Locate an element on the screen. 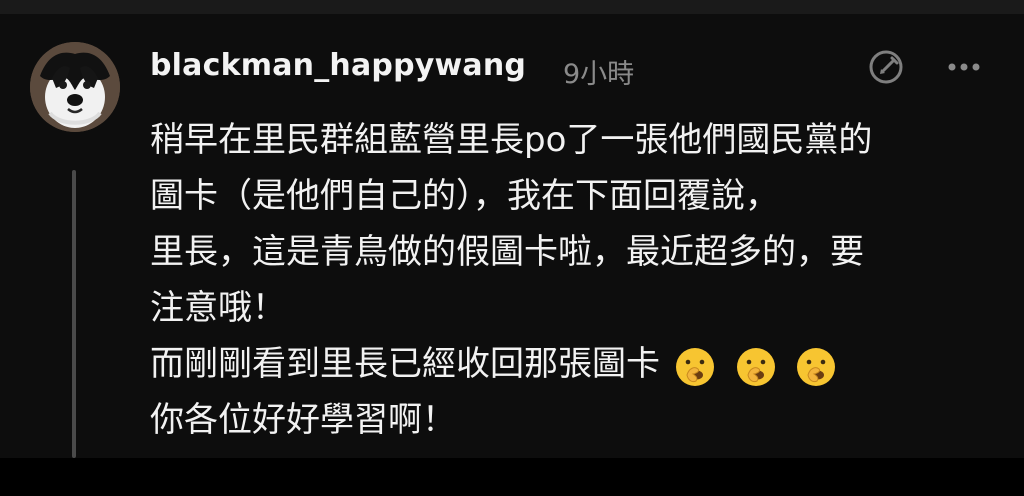 The height and width of the screenshot is (496, 1024). comment-line: 而剛剛看到里長已經收回那張圖卡 is located at coordinates (405, 364).